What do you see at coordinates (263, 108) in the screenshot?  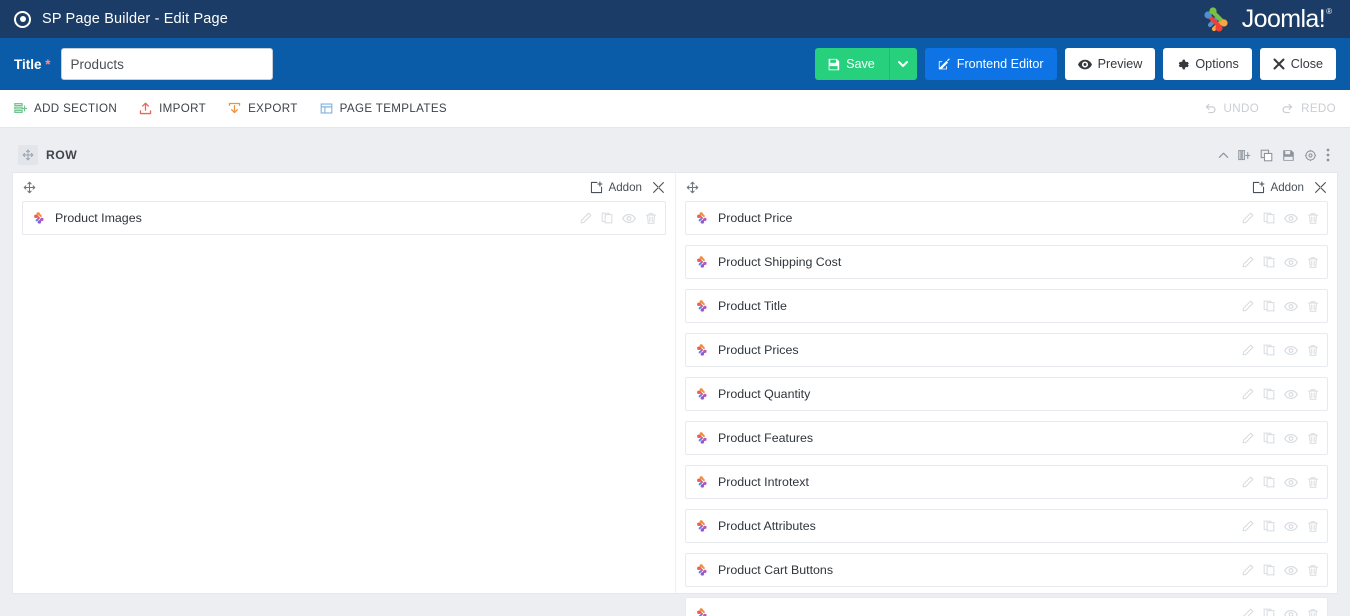 I see `export-button: EXPORT` at bounding box center [263, 108].